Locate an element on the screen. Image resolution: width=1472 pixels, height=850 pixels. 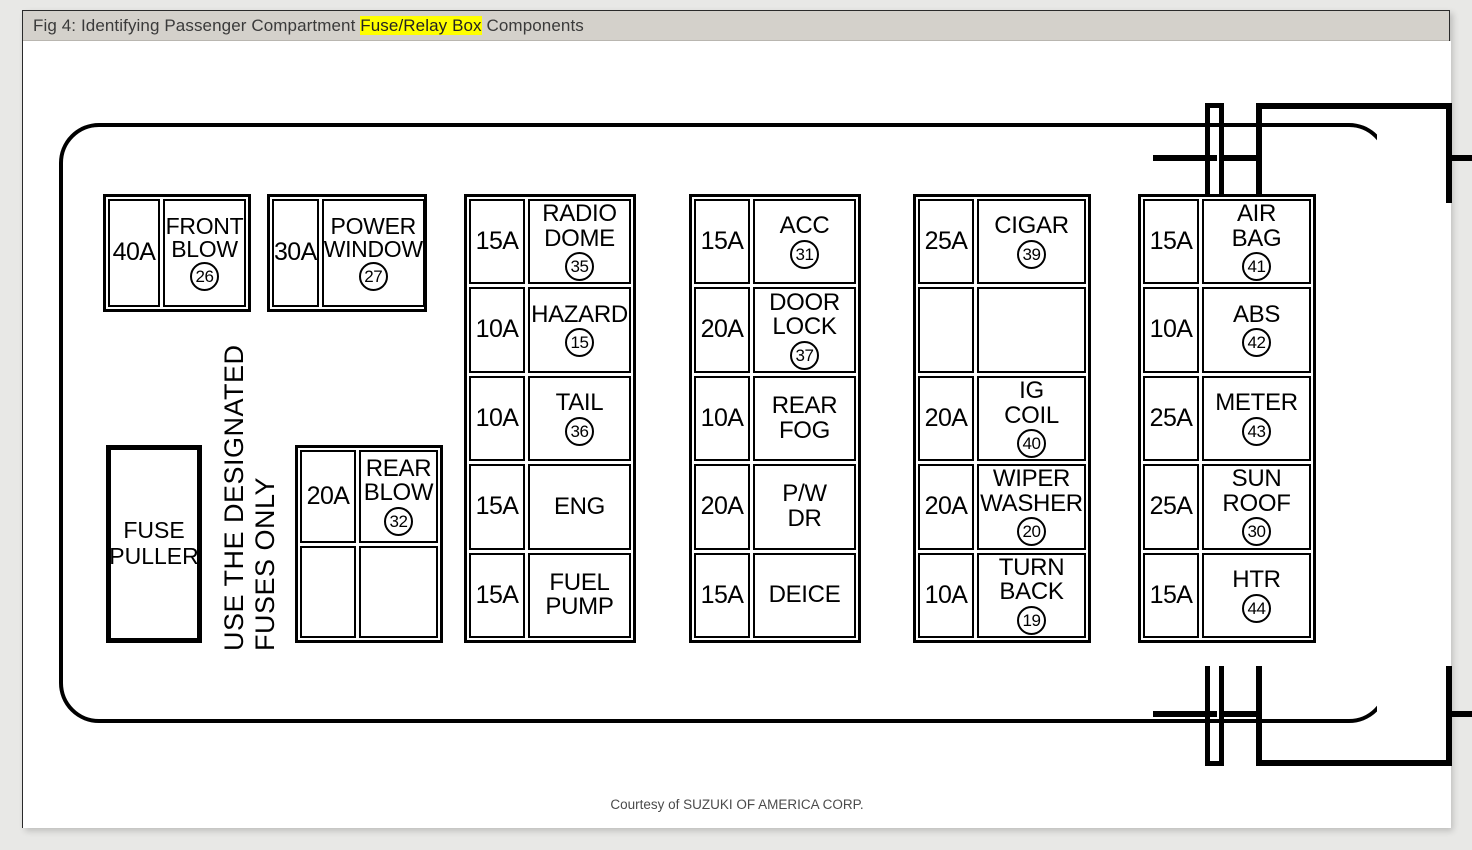
caption-highlight: Fuse/Relay Box is located at coordinates (421, 25).